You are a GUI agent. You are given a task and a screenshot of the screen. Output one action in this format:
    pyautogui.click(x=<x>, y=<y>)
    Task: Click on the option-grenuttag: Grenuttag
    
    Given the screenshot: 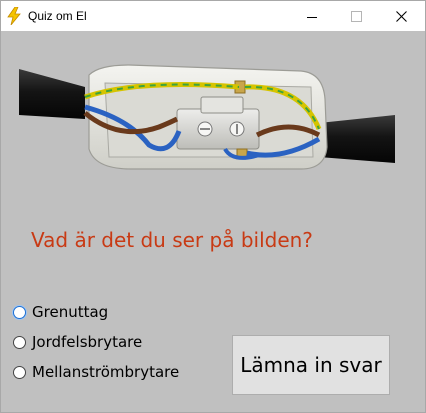 What is the action you would take?
    pyautogui.click(x=60, y=312)
    